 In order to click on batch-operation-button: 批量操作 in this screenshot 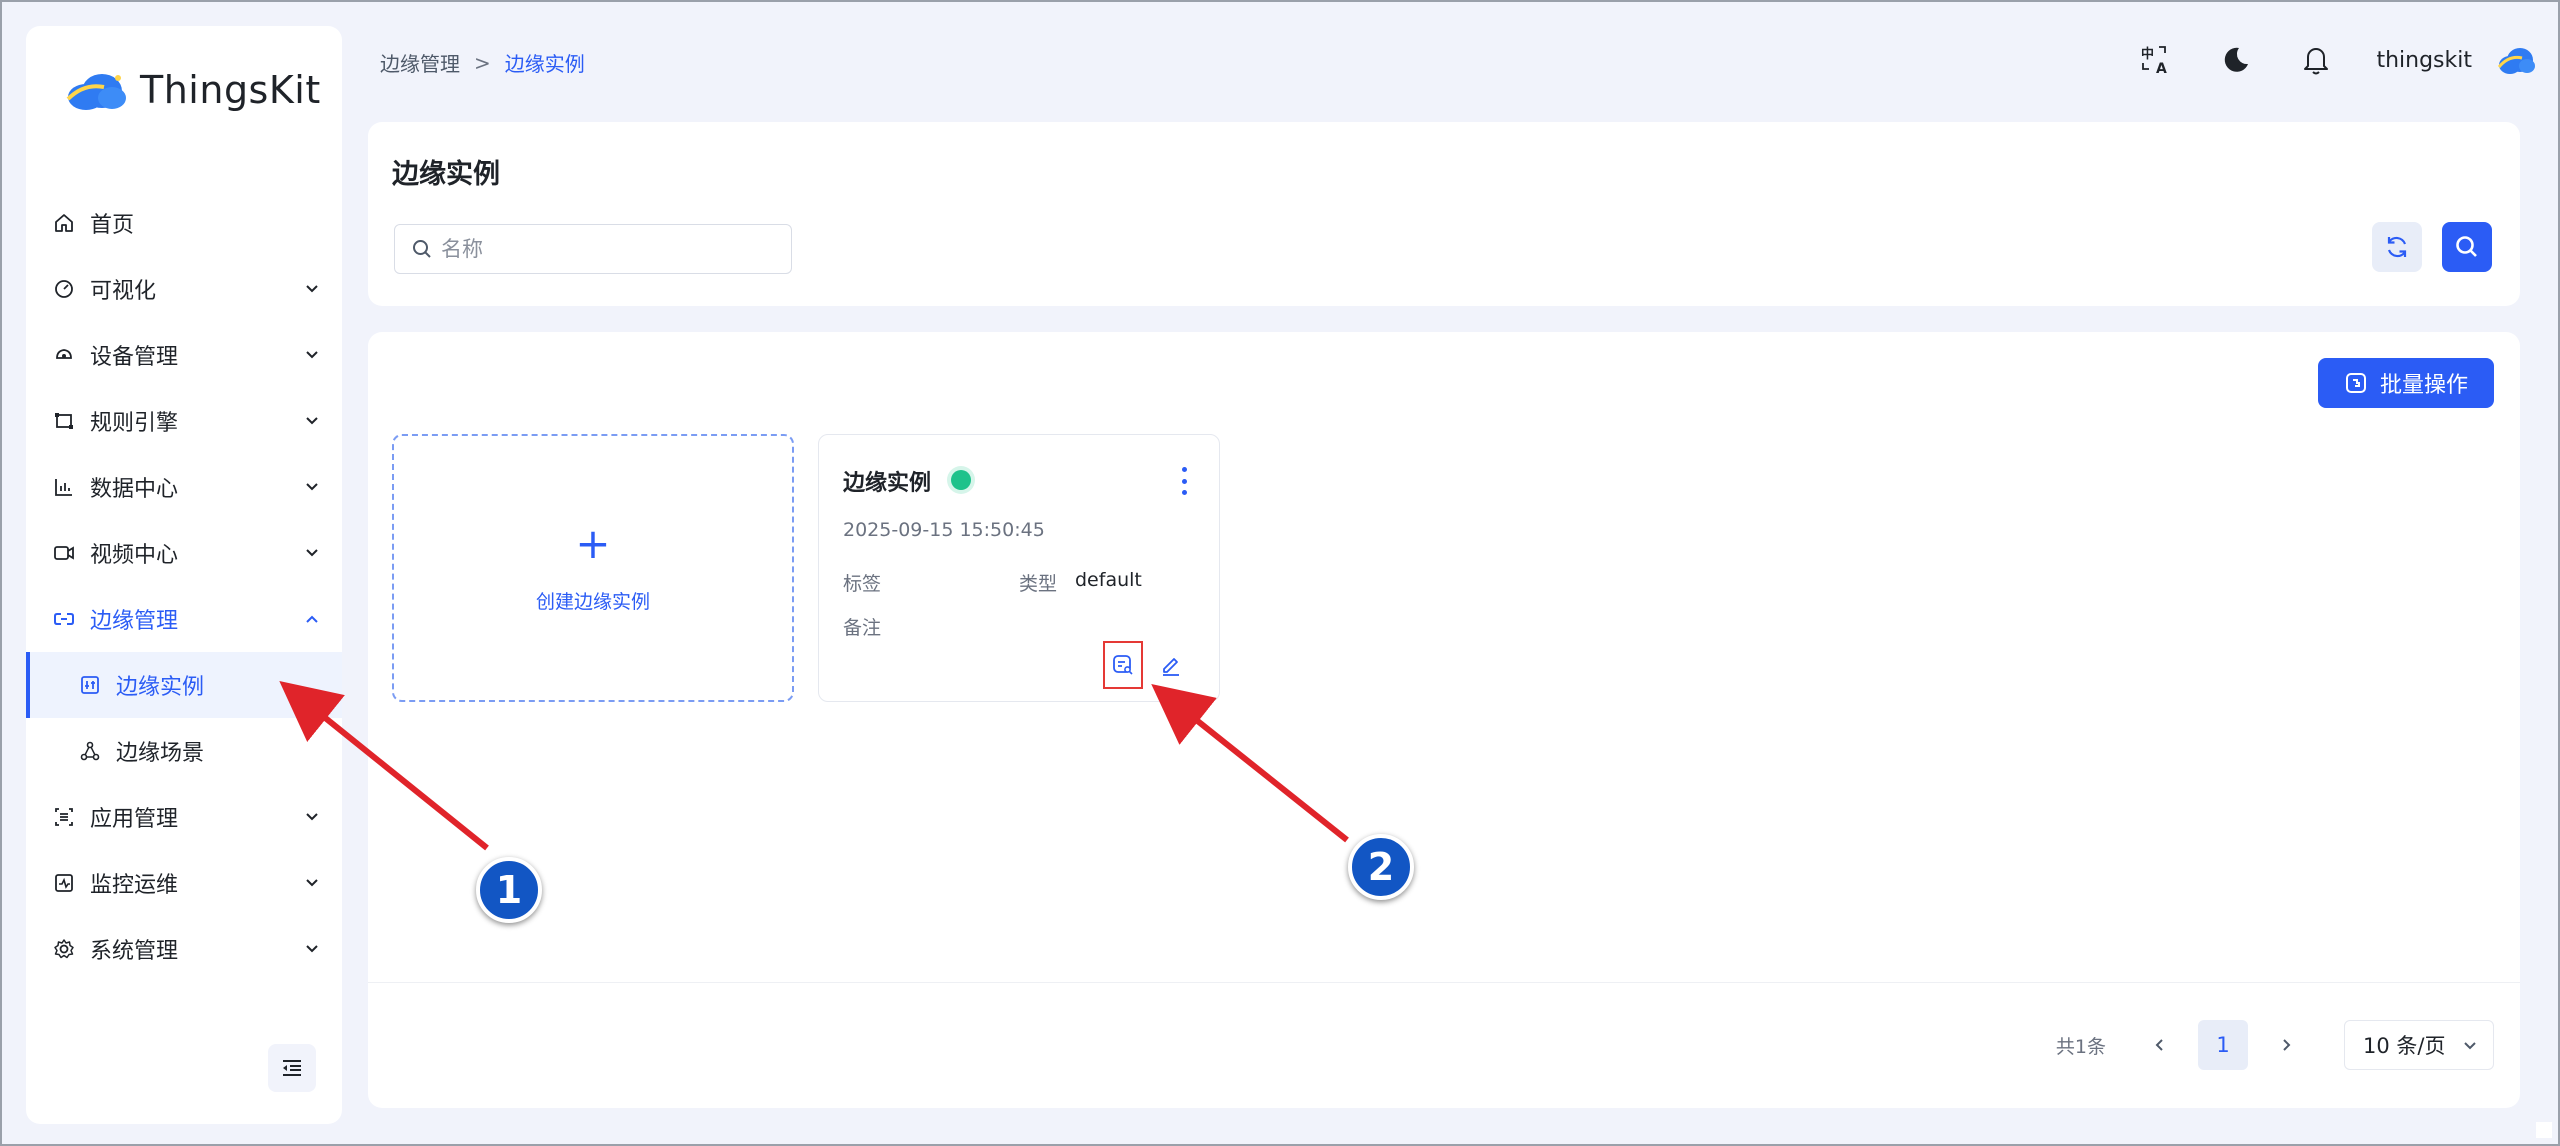, I will do `click(2406, 383)`.